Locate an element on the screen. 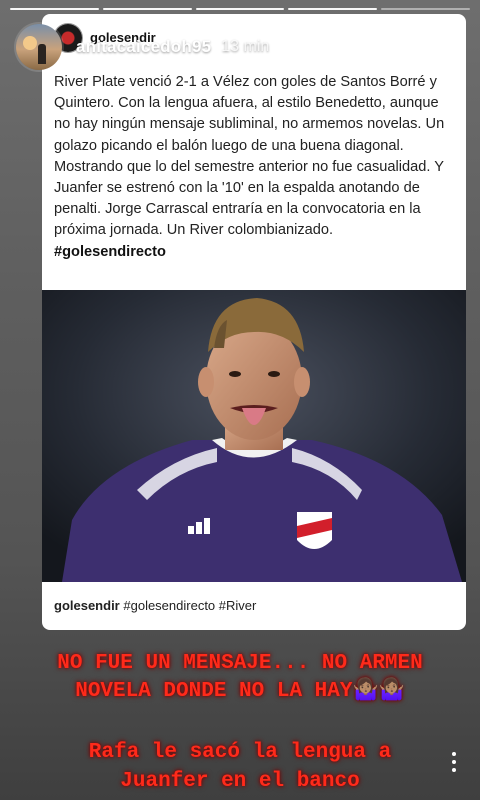  photo-caption-user: golesendir is located at coordinates (87, 605).